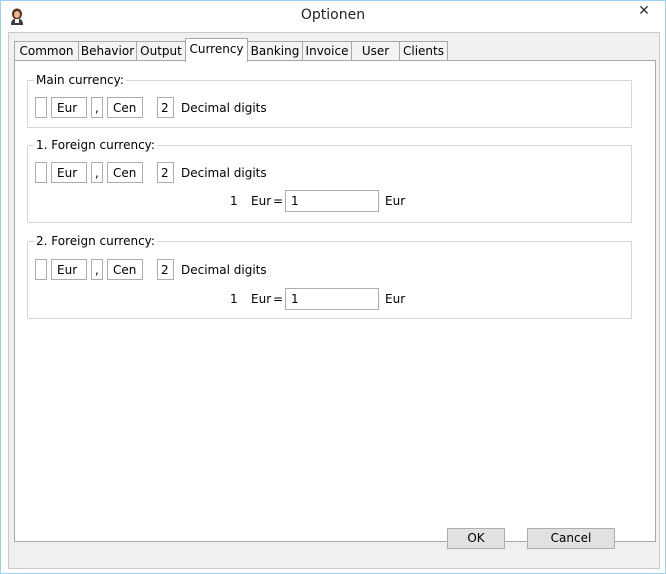  I want to click on foreign-1-rate-to: Eur, so click(395, 201).